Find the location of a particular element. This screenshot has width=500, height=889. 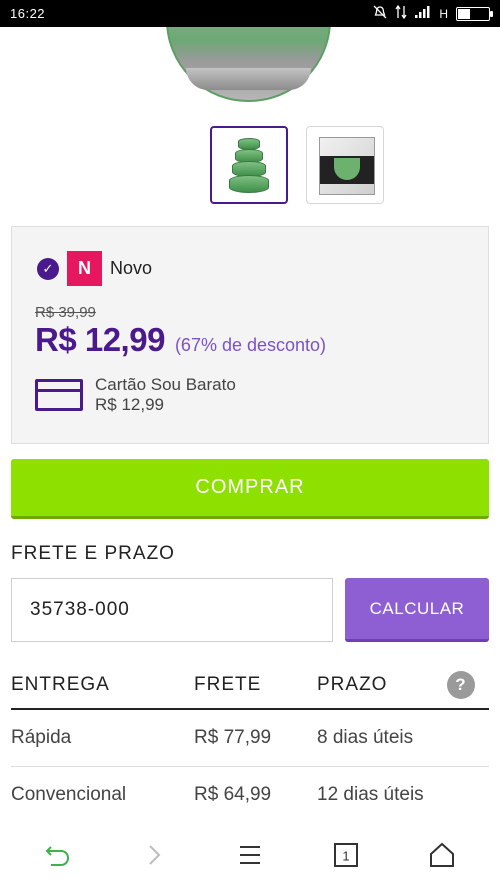

help-icon: ? is located at coordinates (461, 685).